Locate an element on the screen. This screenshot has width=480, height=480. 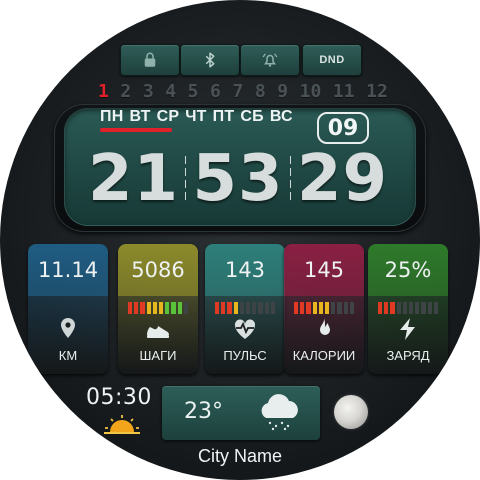
weekday-label: ЧТ is located at coordinates (196, 116).